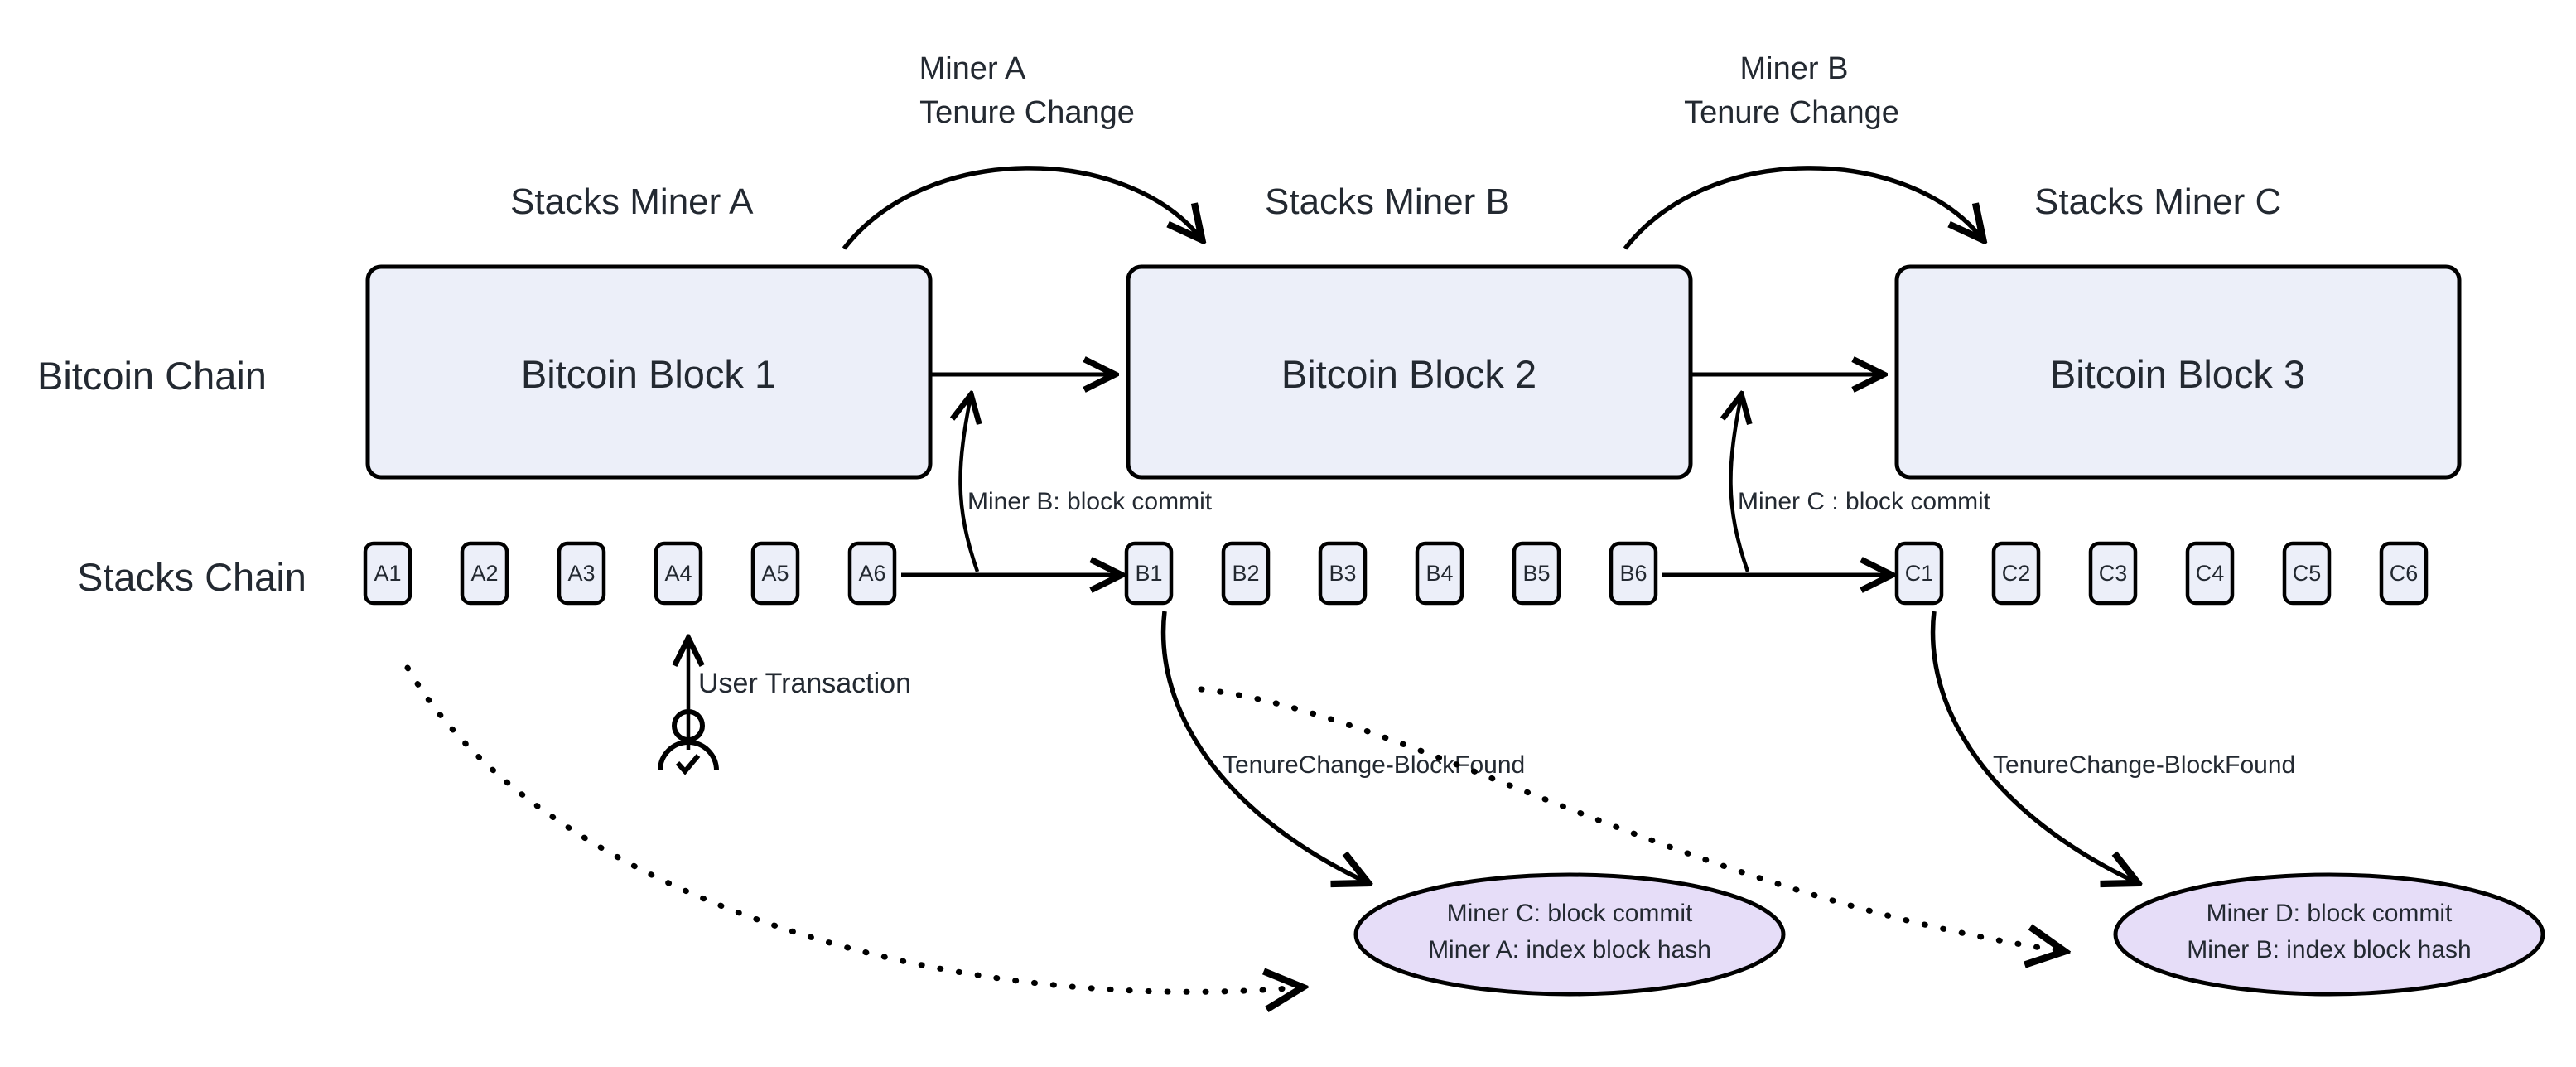 This screenshot has width=2576, height=1067. What do you see at coordinates (775, 573) in the screenshot?
I see `stacks-block-a5-label: A5` at bounding box center [775, 573].